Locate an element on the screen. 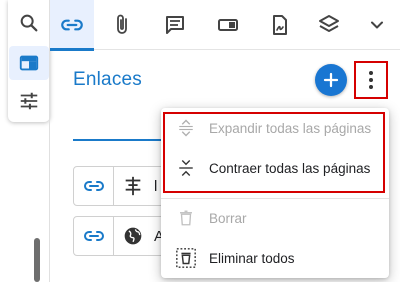  panel-icon is located at coordinates (29, 63).